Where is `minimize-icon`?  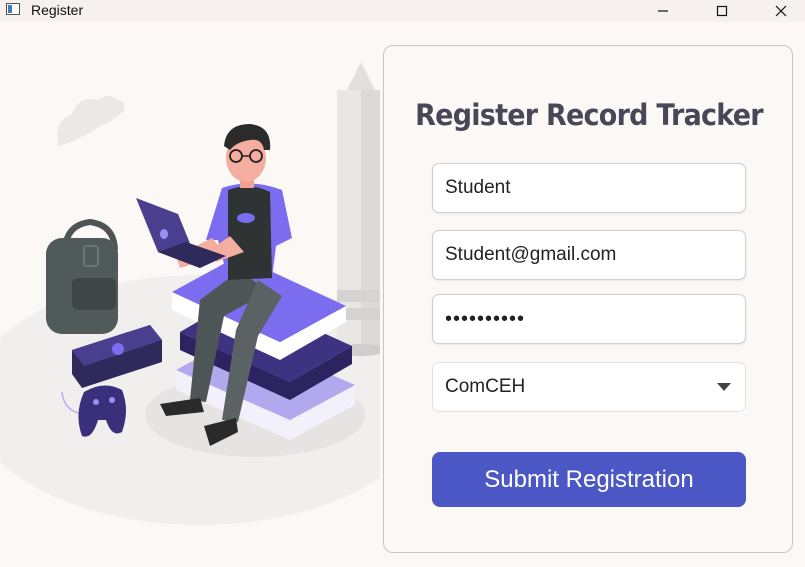
minimize-icon is located at coordinates (663, 11).